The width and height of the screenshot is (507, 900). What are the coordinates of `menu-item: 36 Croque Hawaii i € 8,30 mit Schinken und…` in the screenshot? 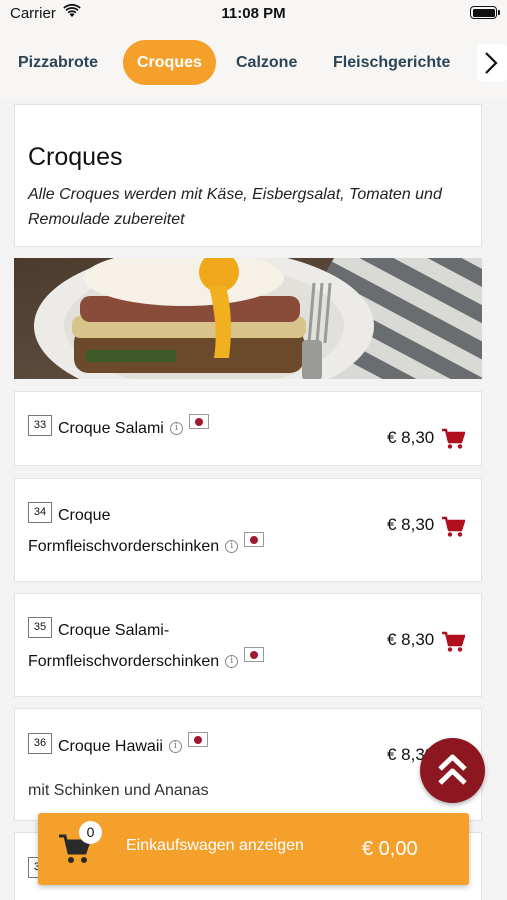 It's located at (248, 764).